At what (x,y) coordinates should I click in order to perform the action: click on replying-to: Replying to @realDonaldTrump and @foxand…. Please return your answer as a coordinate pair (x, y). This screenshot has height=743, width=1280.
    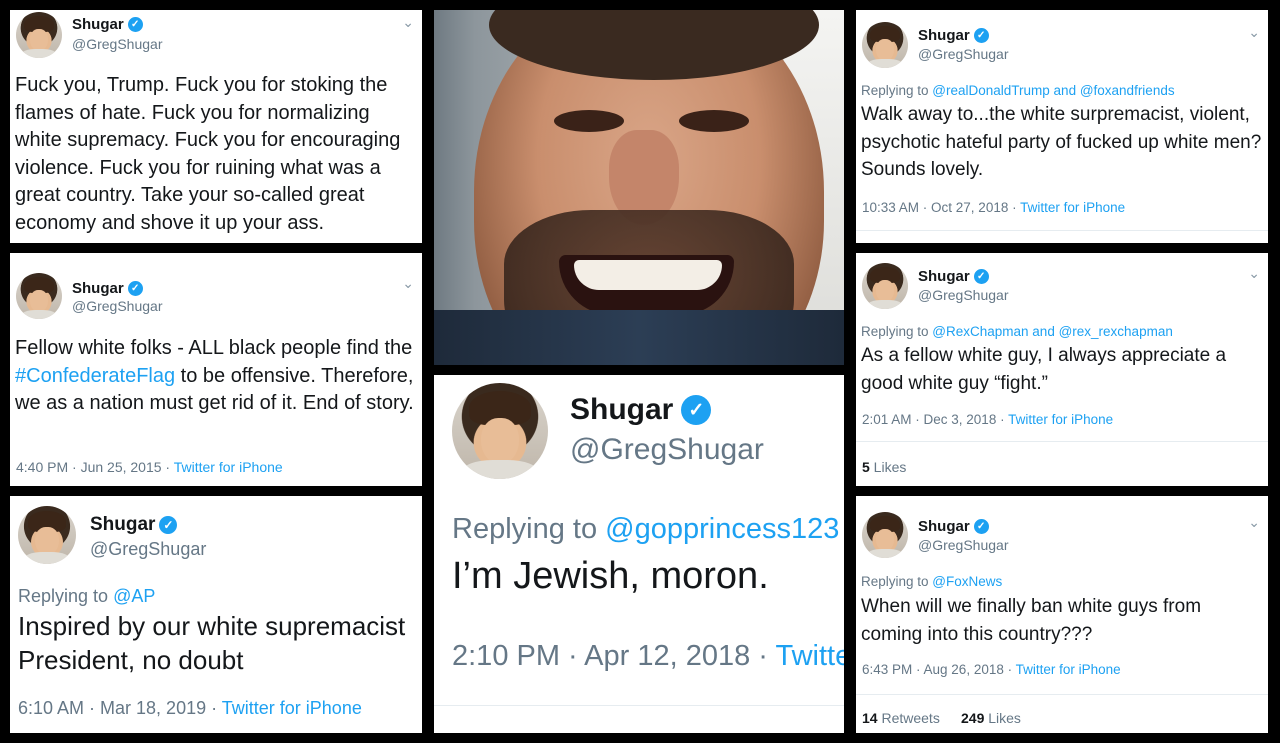
    Looking at the image, I should click on (1018, 90).